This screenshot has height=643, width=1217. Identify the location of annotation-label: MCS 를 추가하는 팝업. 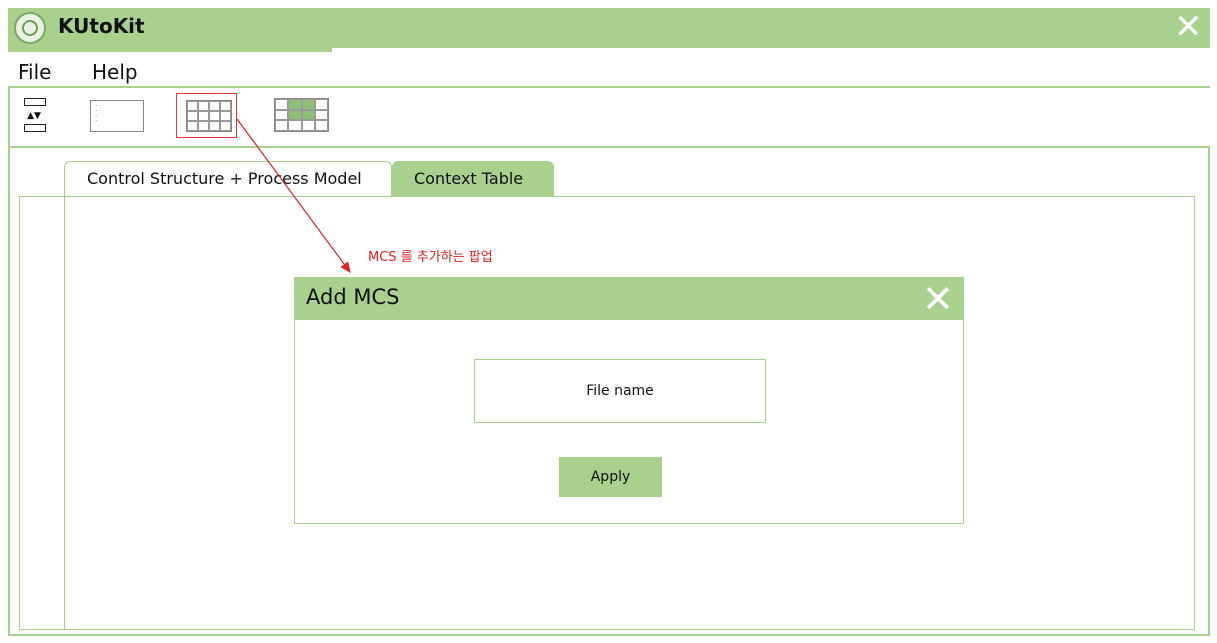
(430, 257).